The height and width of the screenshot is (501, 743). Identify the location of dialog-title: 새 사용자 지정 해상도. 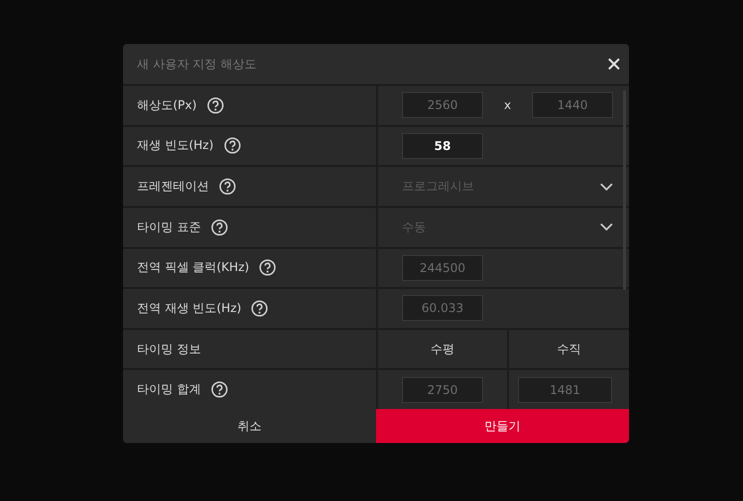
(196, 64).